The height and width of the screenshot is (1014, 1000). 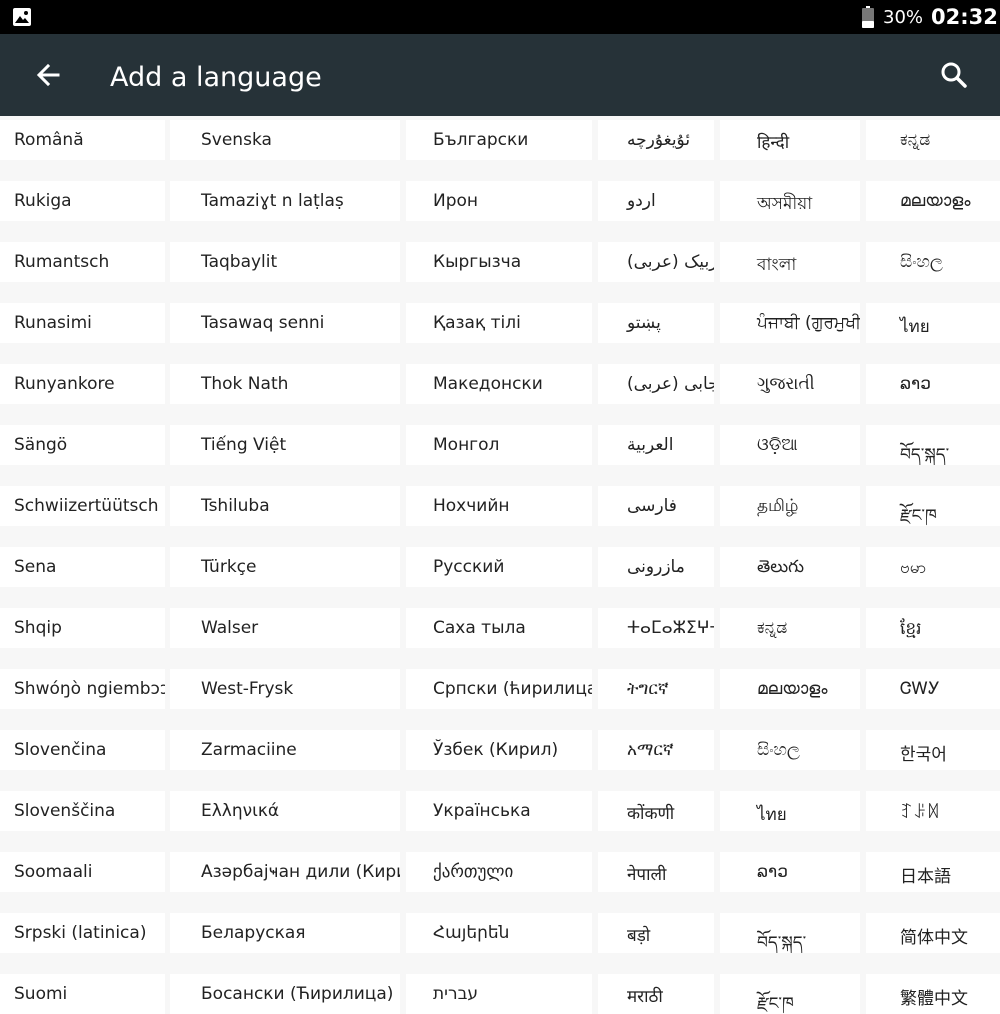 I want to click on language-item: Svenska, so click(x=285, y=140).